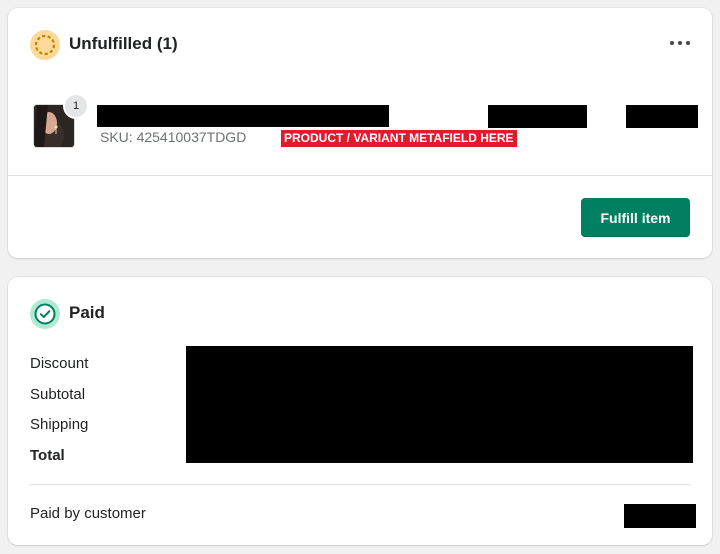 The height and width of the screenshot is (554, 720). I want to click on quantity-badge: 1, so click(76, 106).